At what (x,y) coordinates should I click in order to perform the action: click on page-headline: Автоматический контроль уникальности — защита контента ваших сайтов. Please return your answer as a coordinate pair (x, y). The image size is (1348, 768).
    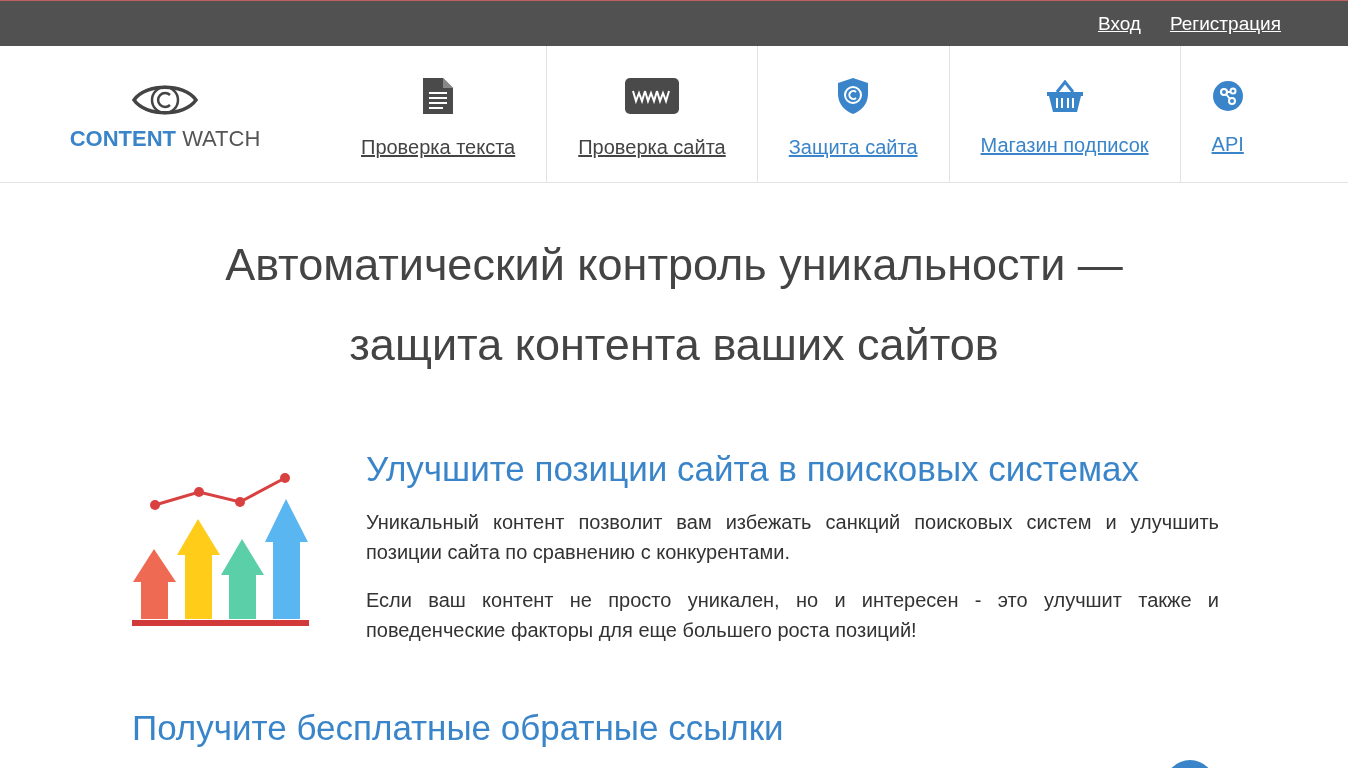
    Looking at the image, I should click on (674, 305).